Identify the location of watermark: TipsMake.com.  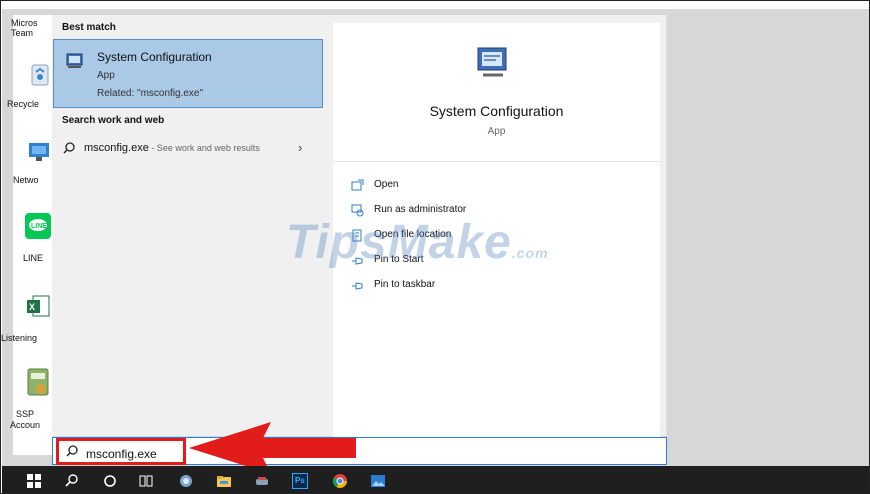
(417, 242).